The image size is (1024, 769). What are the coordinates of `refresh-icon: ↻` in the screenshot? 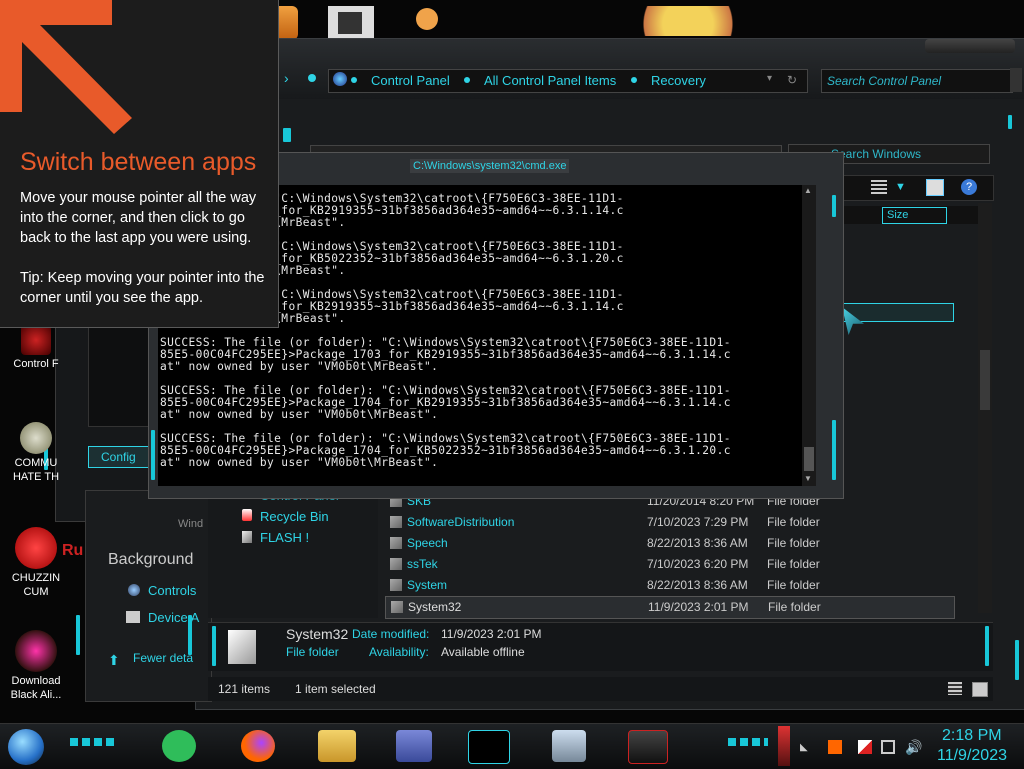 It's located at (792, 80).